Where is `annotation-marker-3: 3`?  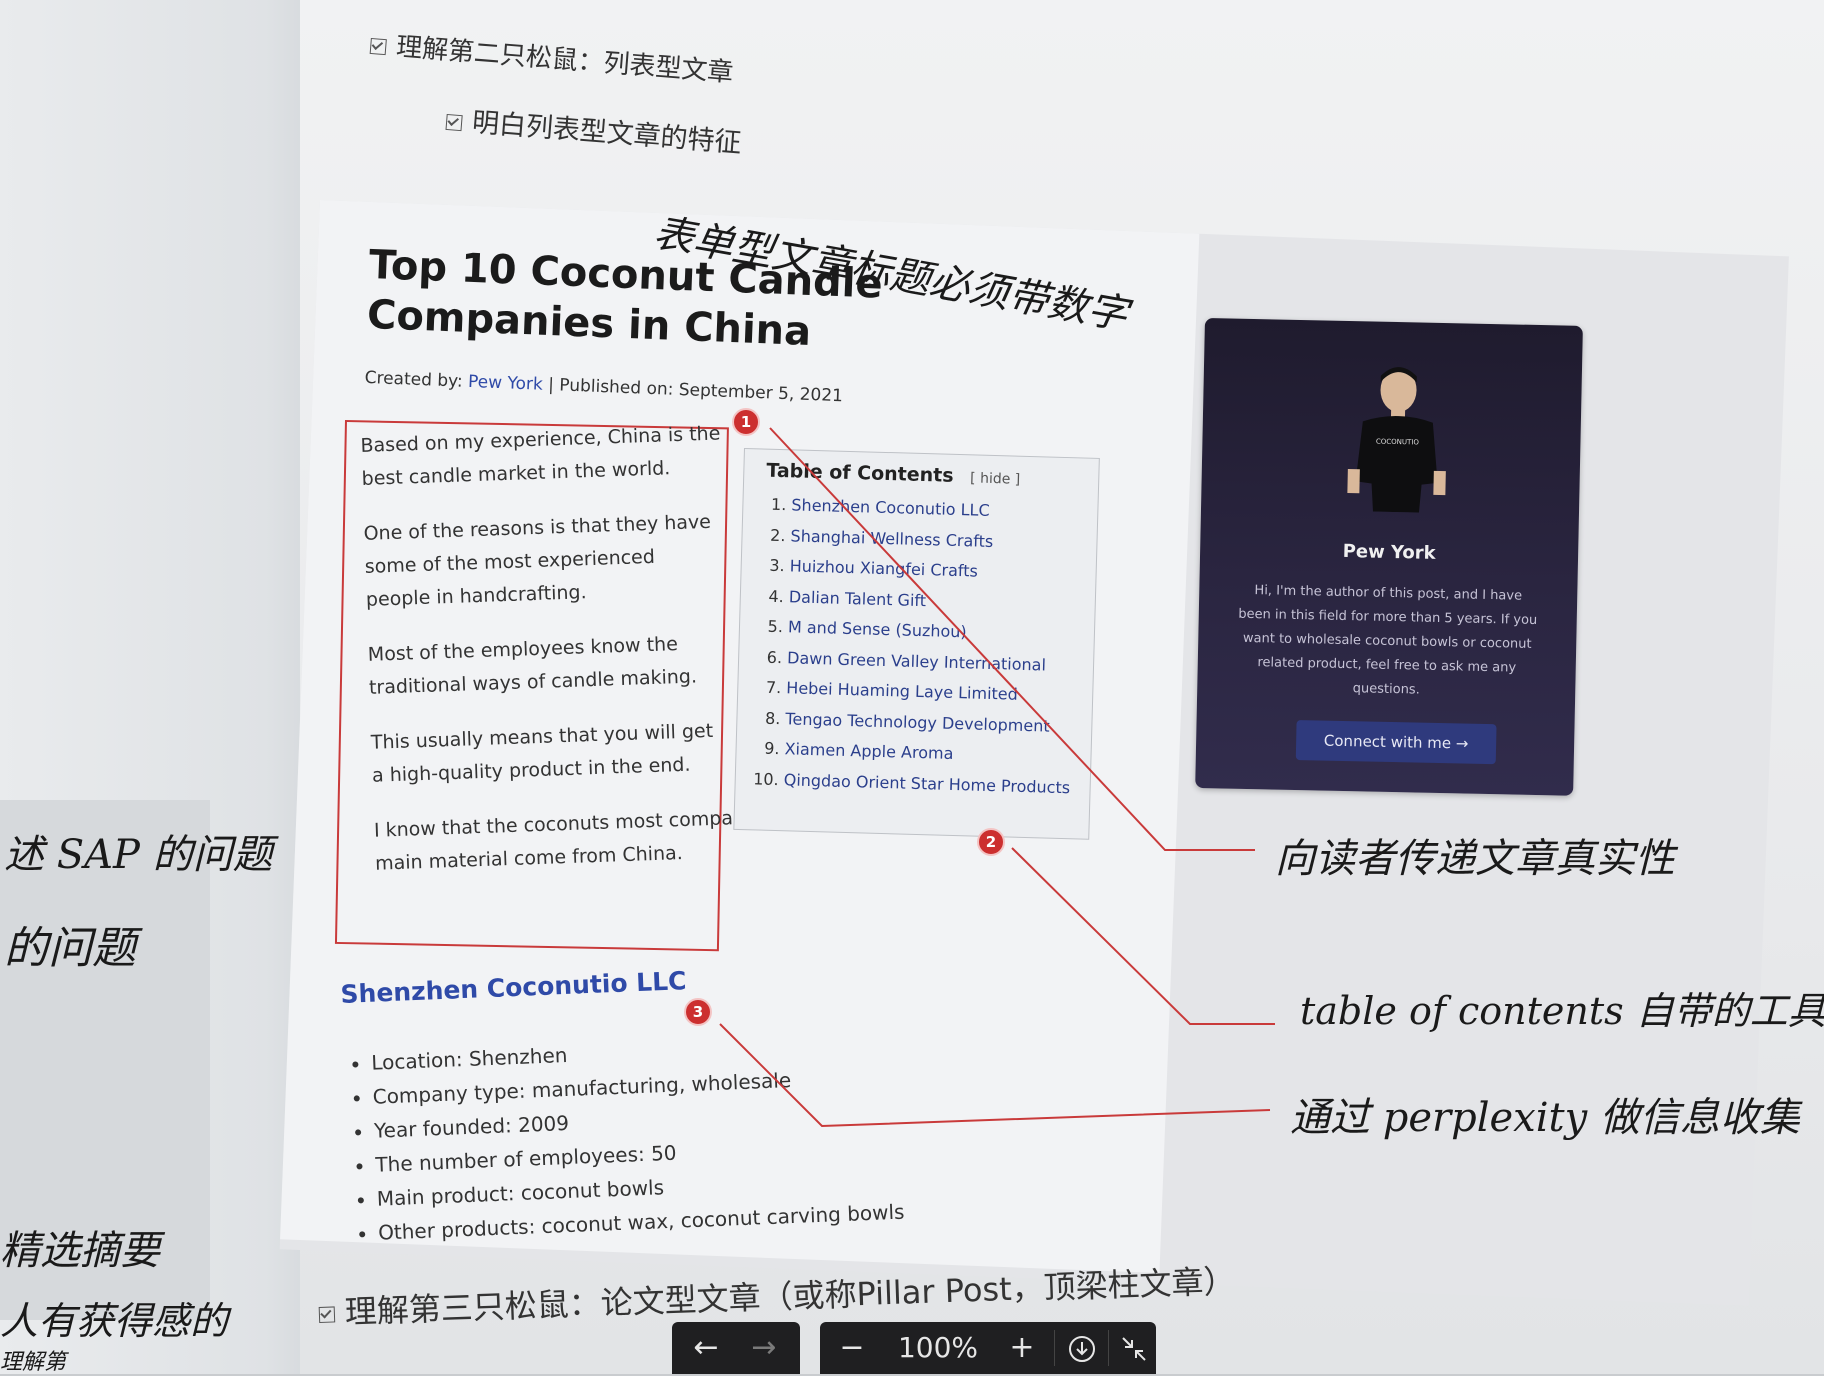
annotation-marker-3: 3 is located at coordinates (698, 1012).